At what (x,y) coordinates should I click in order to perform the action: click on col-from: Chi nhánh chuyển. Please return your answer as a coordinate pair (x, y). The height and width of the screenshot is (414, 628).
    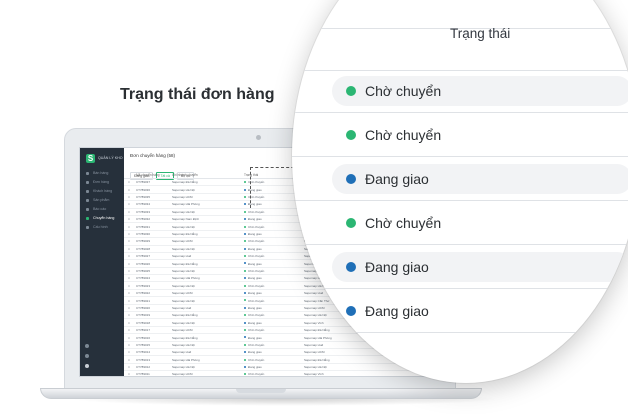
    Looking at the image, I should click on (185, 175).